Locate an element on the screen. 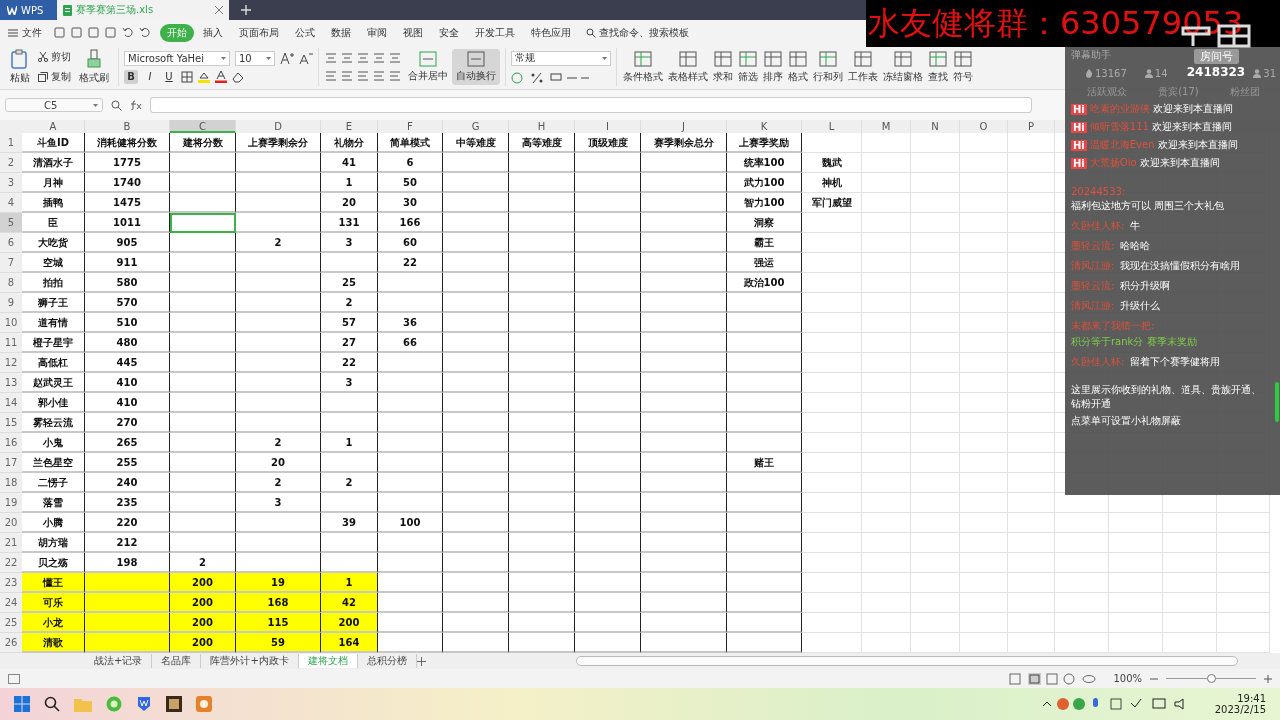 This screenshot has height=720, width=1280. column-header: G is located at coordinates (476, 126).